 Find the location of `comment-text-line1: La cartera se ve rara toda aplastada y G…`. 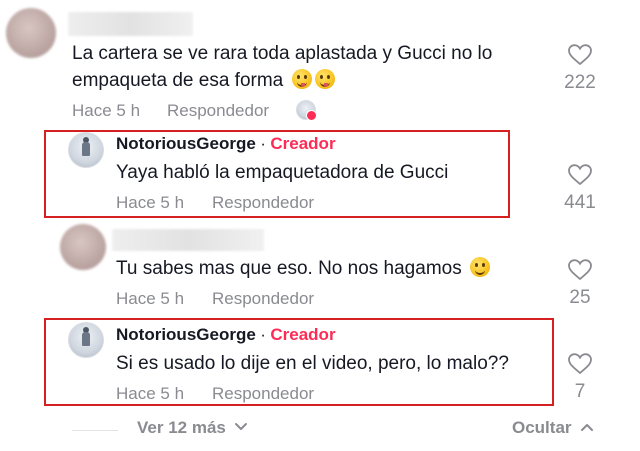

comment-text-line1: La cartera se ve rara toda aplastada y G… is located at coordinates (282, 53).